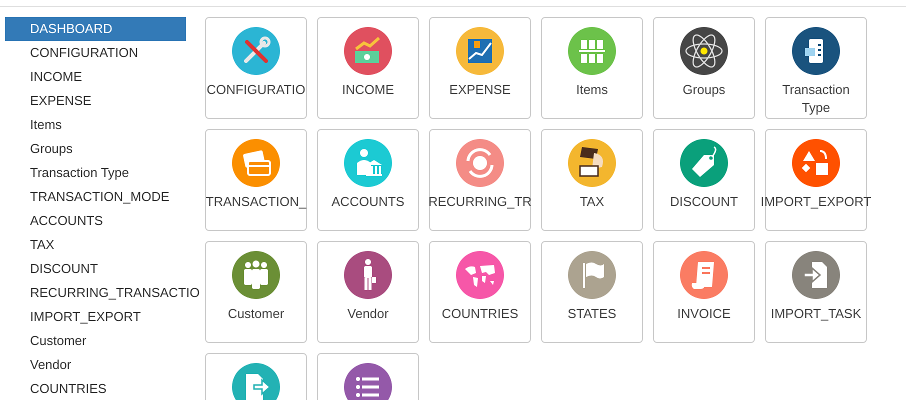 This screenshot has width=906, height=400. I want to click on sidebar-item: INCOME, so click(95, 77).